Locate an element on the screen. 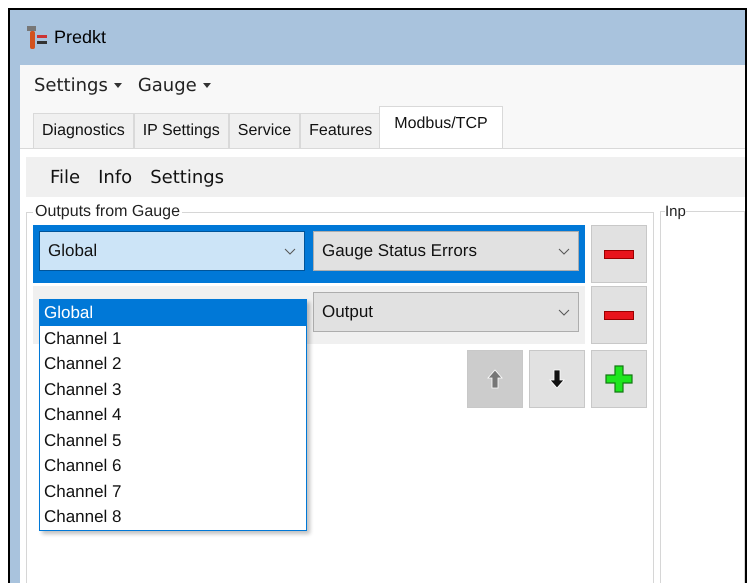 The width and height of the screenshot is (747, 583). dropdown-option: Channel 7 is located at coordinates (173, 491).